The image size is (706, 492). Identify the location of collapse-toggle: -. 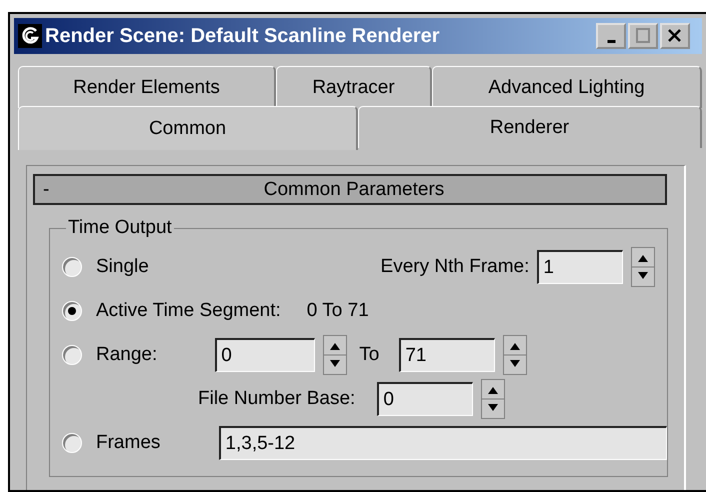
(54, 189).